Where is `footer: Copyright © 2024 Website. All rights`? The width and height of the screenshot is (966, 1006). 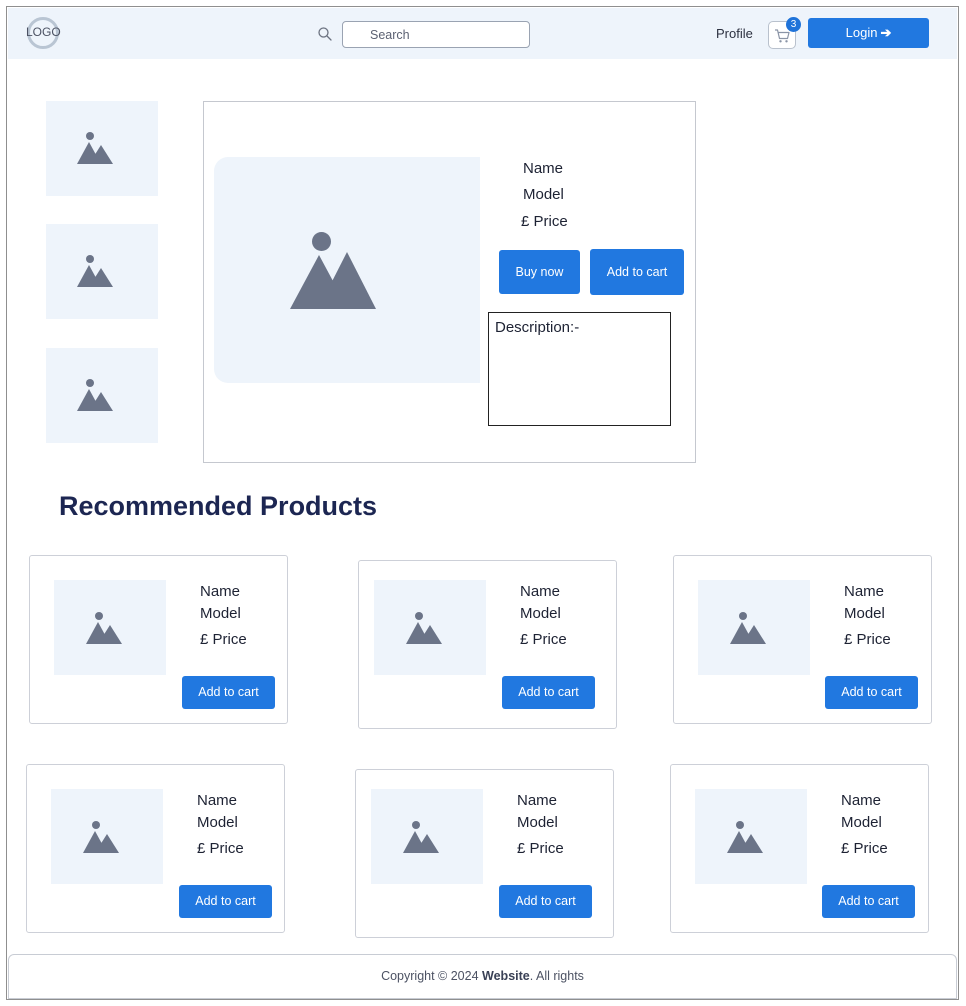
footer: Copyright © 2024 Website. All rights is located at coordinates (482, 976).